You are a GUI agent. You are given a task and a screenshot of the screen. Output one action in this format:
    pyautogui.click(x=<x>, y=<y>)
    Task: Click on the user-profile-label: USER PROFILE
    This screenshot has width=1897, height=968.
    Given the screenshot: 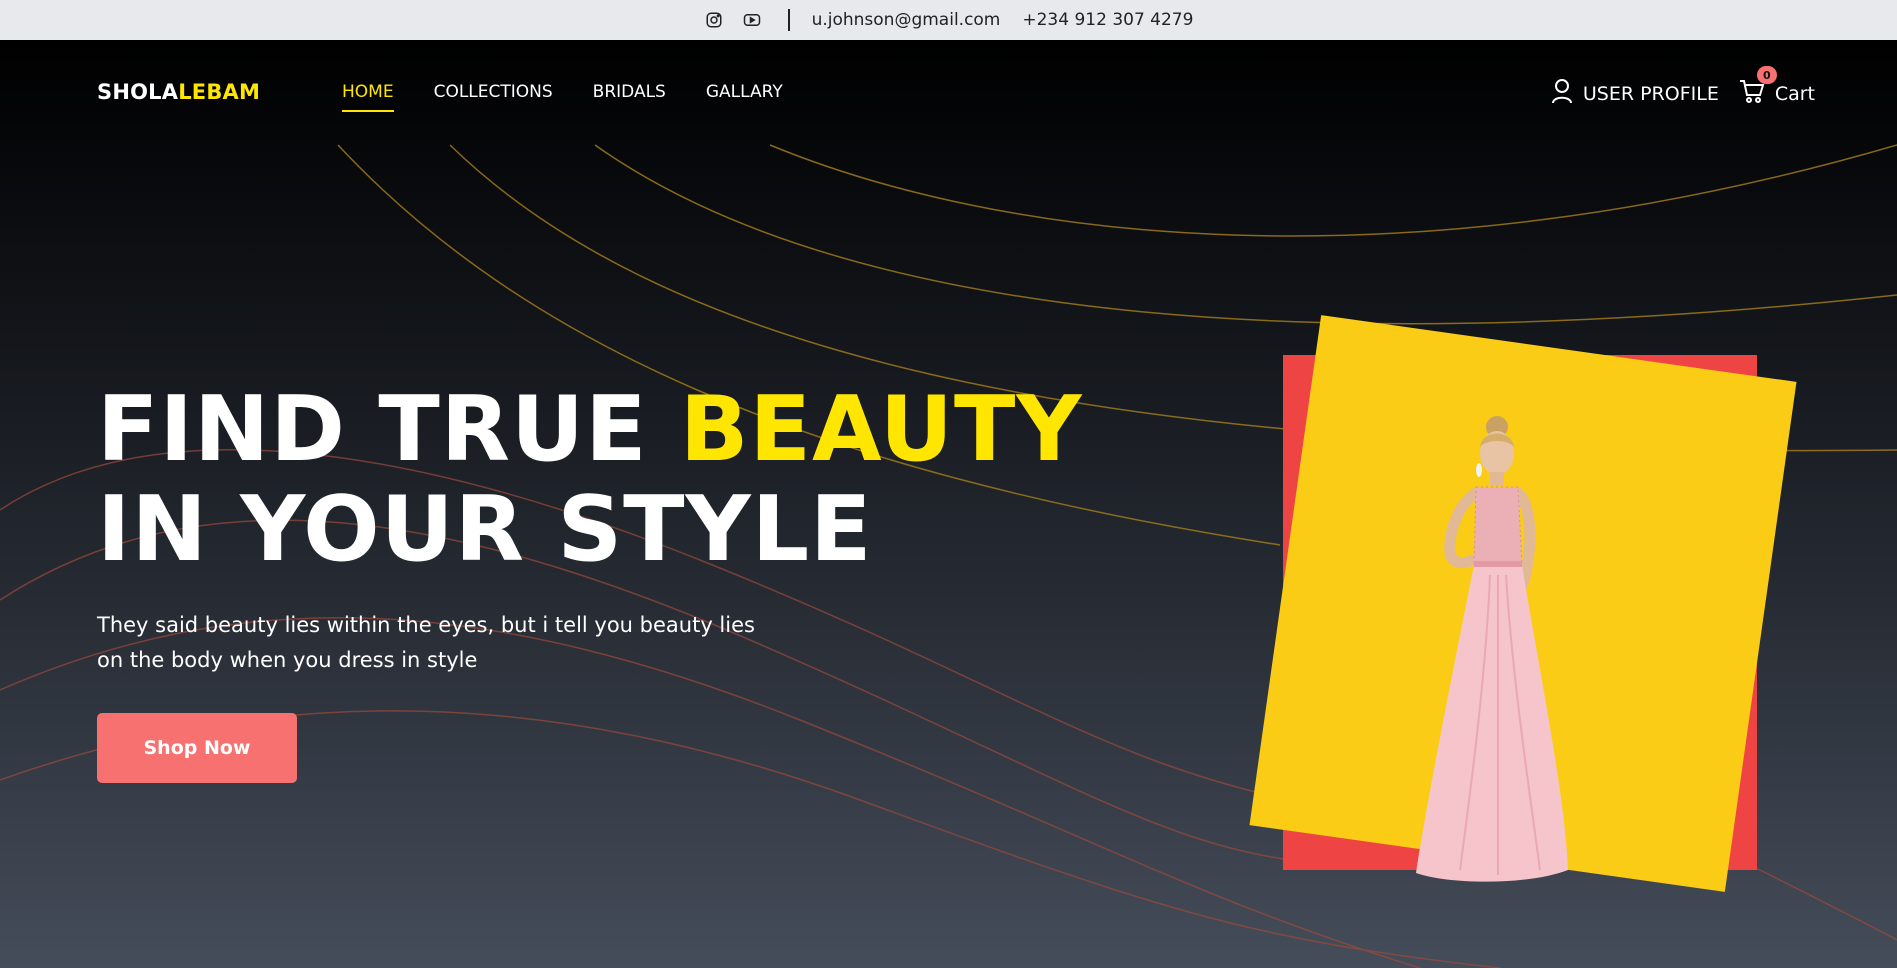 What is the action you would take?
    pyautogui.click(x=1650, y=93)
    